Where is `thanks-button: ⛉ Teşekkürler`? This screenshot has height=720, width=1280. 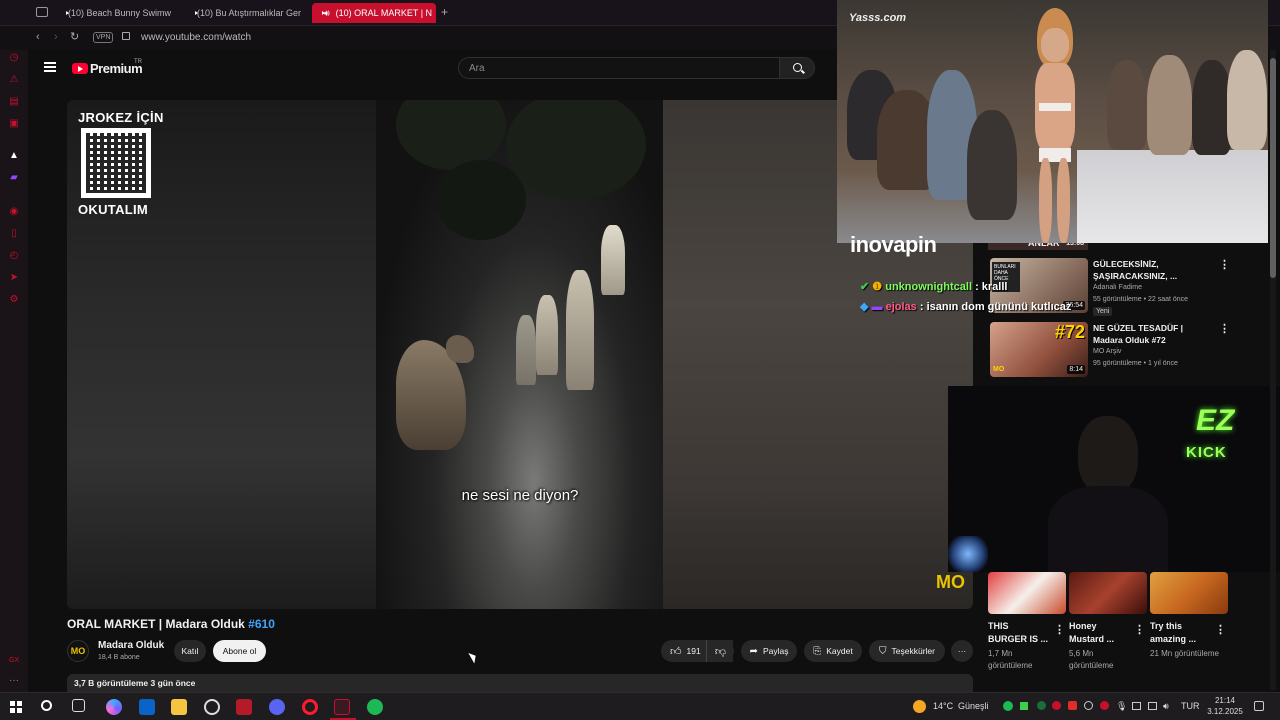
thanks-button: ⛉ Teşekkürler is located at coordinates (907, 651).